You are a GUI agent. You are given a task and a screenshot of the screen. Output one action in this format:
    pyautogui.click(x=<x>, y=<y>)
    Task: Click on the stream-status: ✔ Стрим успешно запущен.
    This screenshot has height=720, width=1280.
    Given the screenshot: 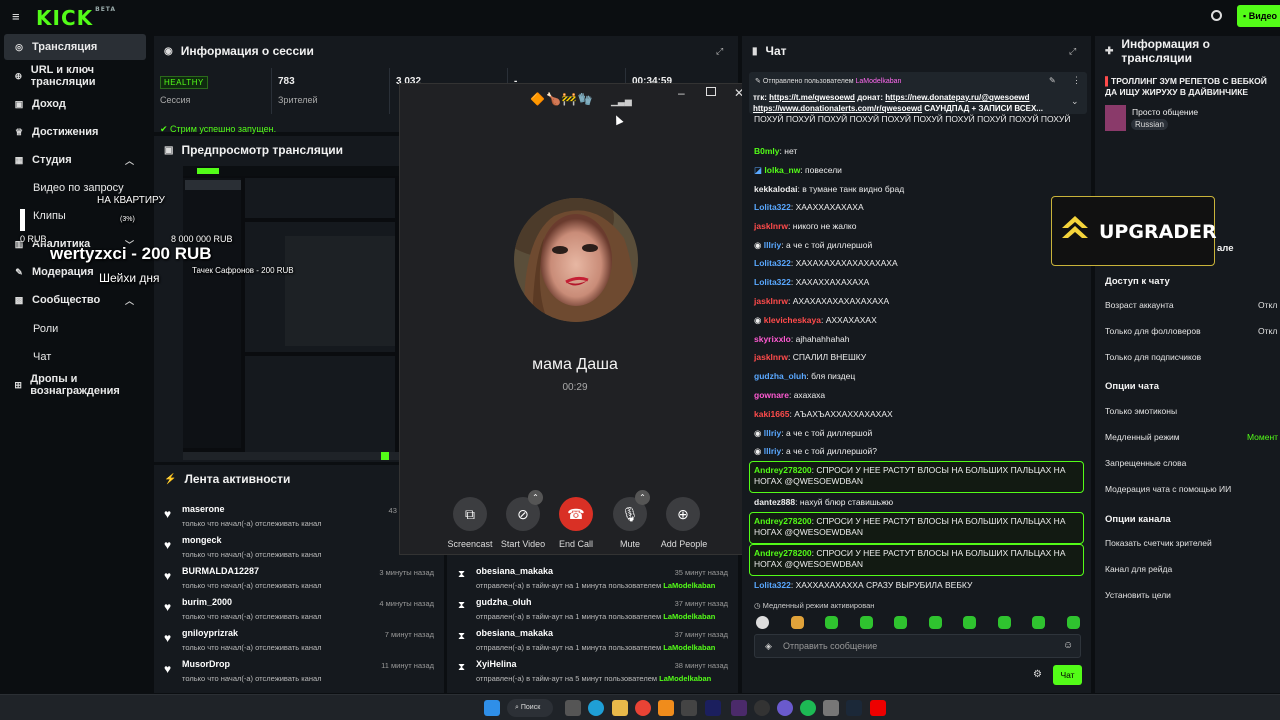 What is the action you would take?
    pyautogui.click(x=218, y=129)
    